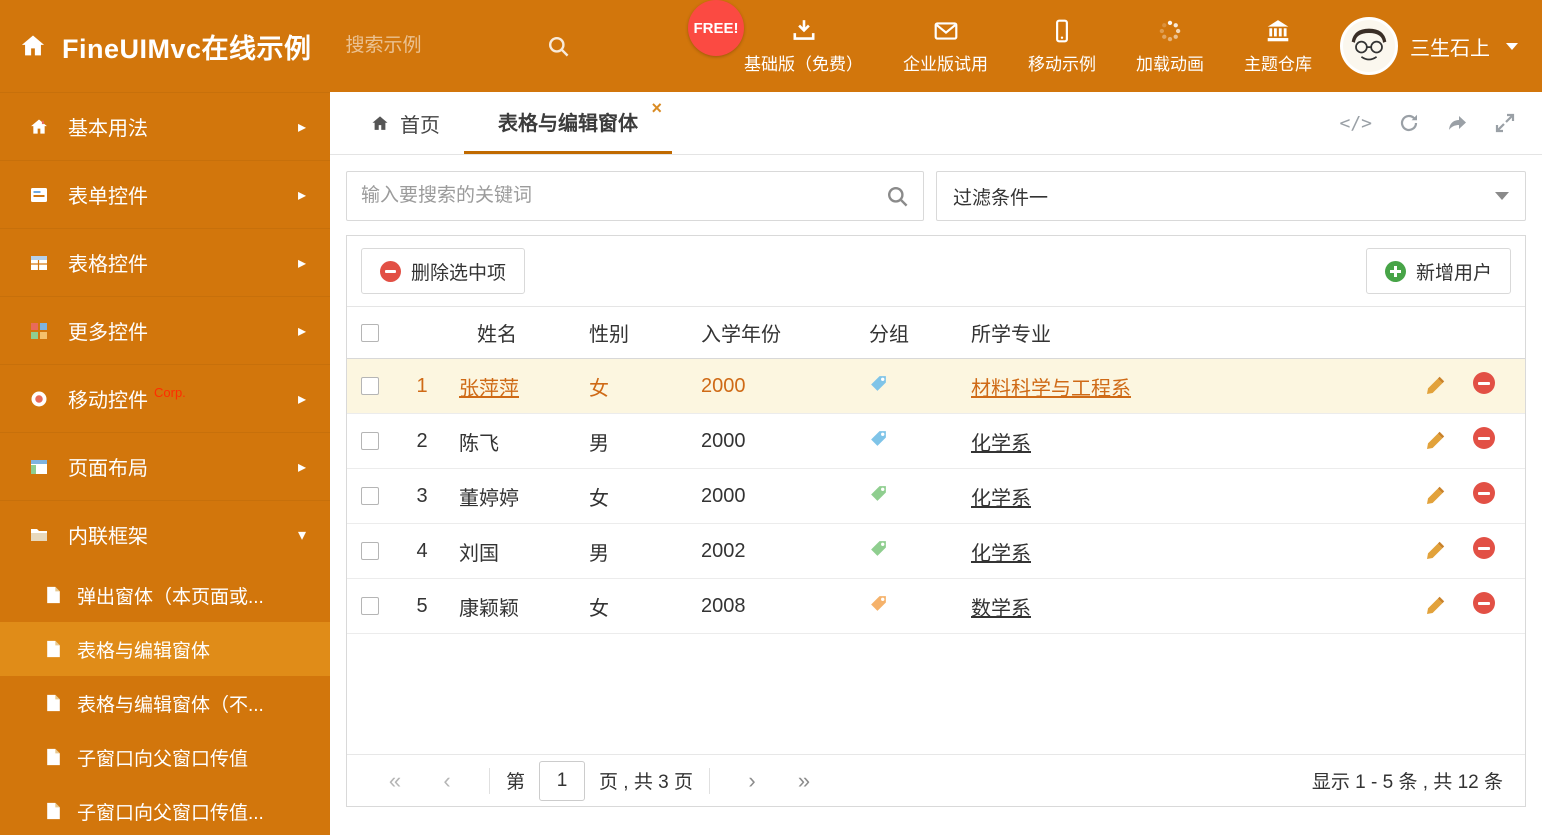 This screenshot has width=1542, height=835. What do you see at coordinates (936, 496) in the screenshot?
I see `table-row: 3 董婷婷 女 2000 化学系` at bounding box center [936, 496].